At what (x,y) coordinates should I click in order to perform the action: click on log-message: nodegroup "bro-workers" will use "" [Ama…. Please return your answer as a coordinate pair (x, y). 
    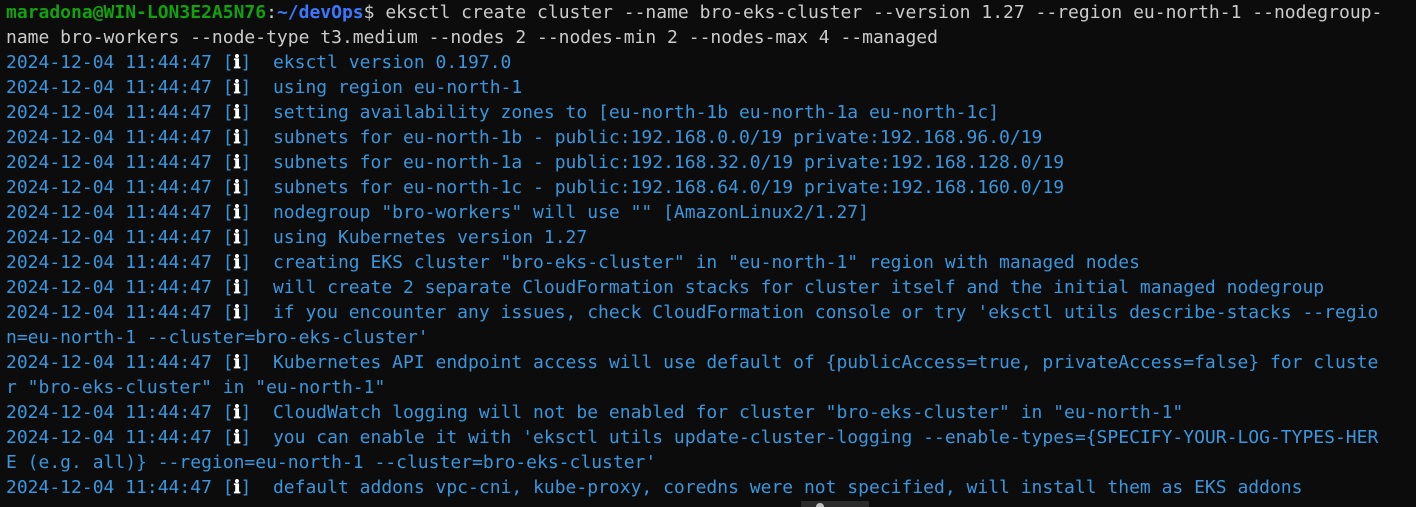
    Looking at the image, I should click on (570, 212).